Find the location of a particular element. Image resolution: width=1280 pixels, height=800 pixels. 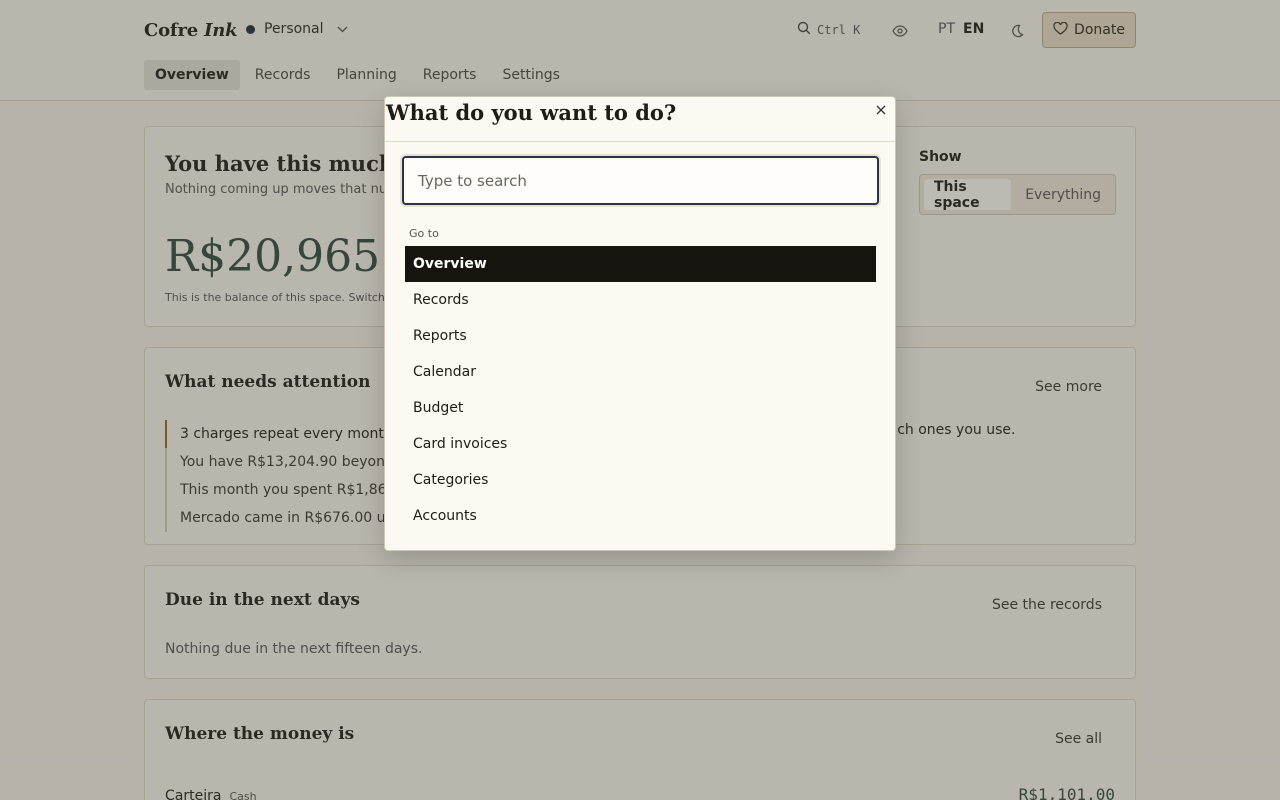

command-item-accounts: Accounts is located at coordinates (640, 516).